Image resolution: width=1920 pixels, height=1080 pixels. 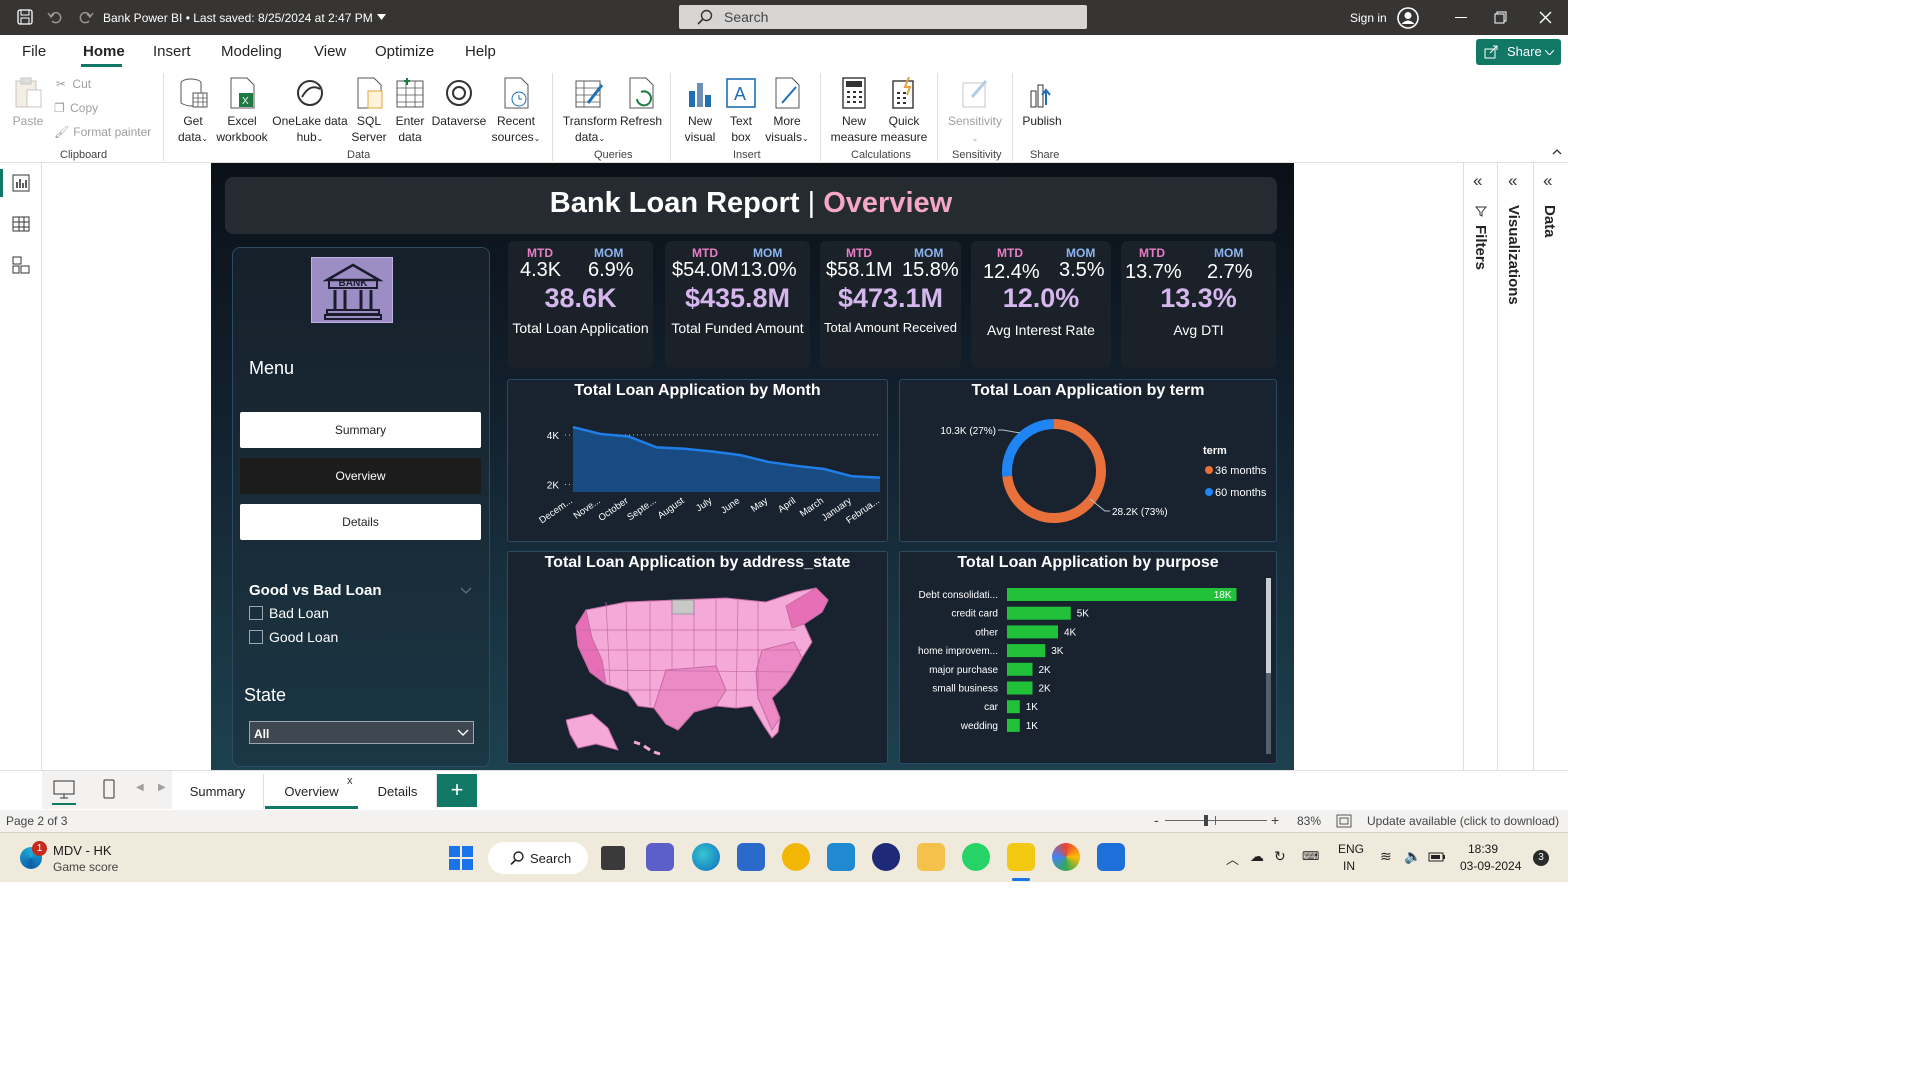 What do you see at coordinates (741, 111) in the screenshot?
I see `text-box-button: A Text box` at bounding box center [741, 111].